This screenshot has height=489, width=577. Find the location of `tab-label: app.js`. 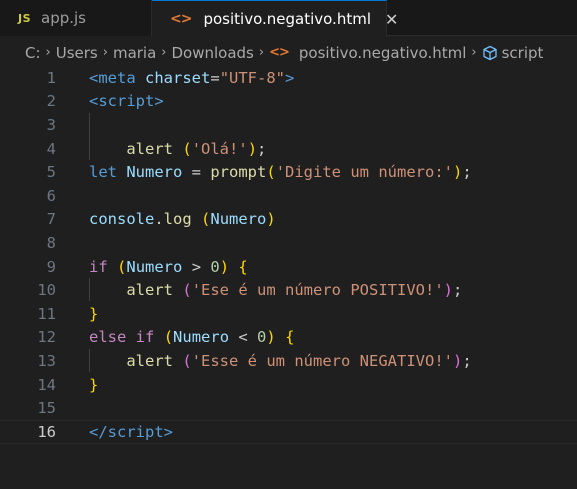

tab-label: app.js is located at coordinates (64, 18).